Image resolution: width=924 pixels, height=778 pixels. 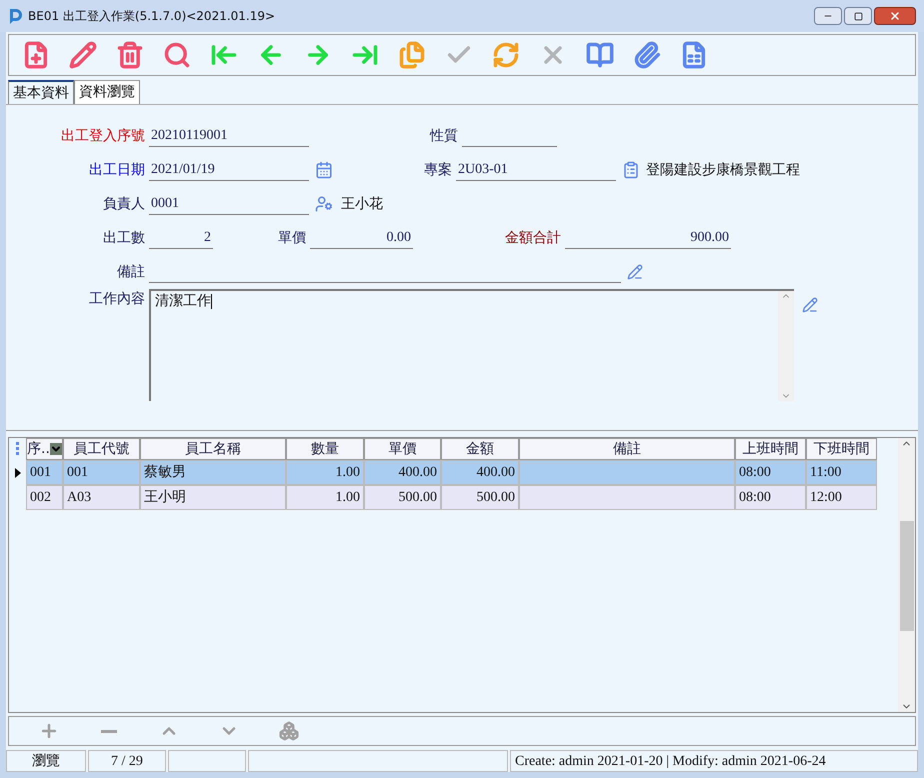 What do you see at coordinates (107, 92) in the screenshot?
I see `tab: 資料瀏覽` at bounding box center [107, 92].